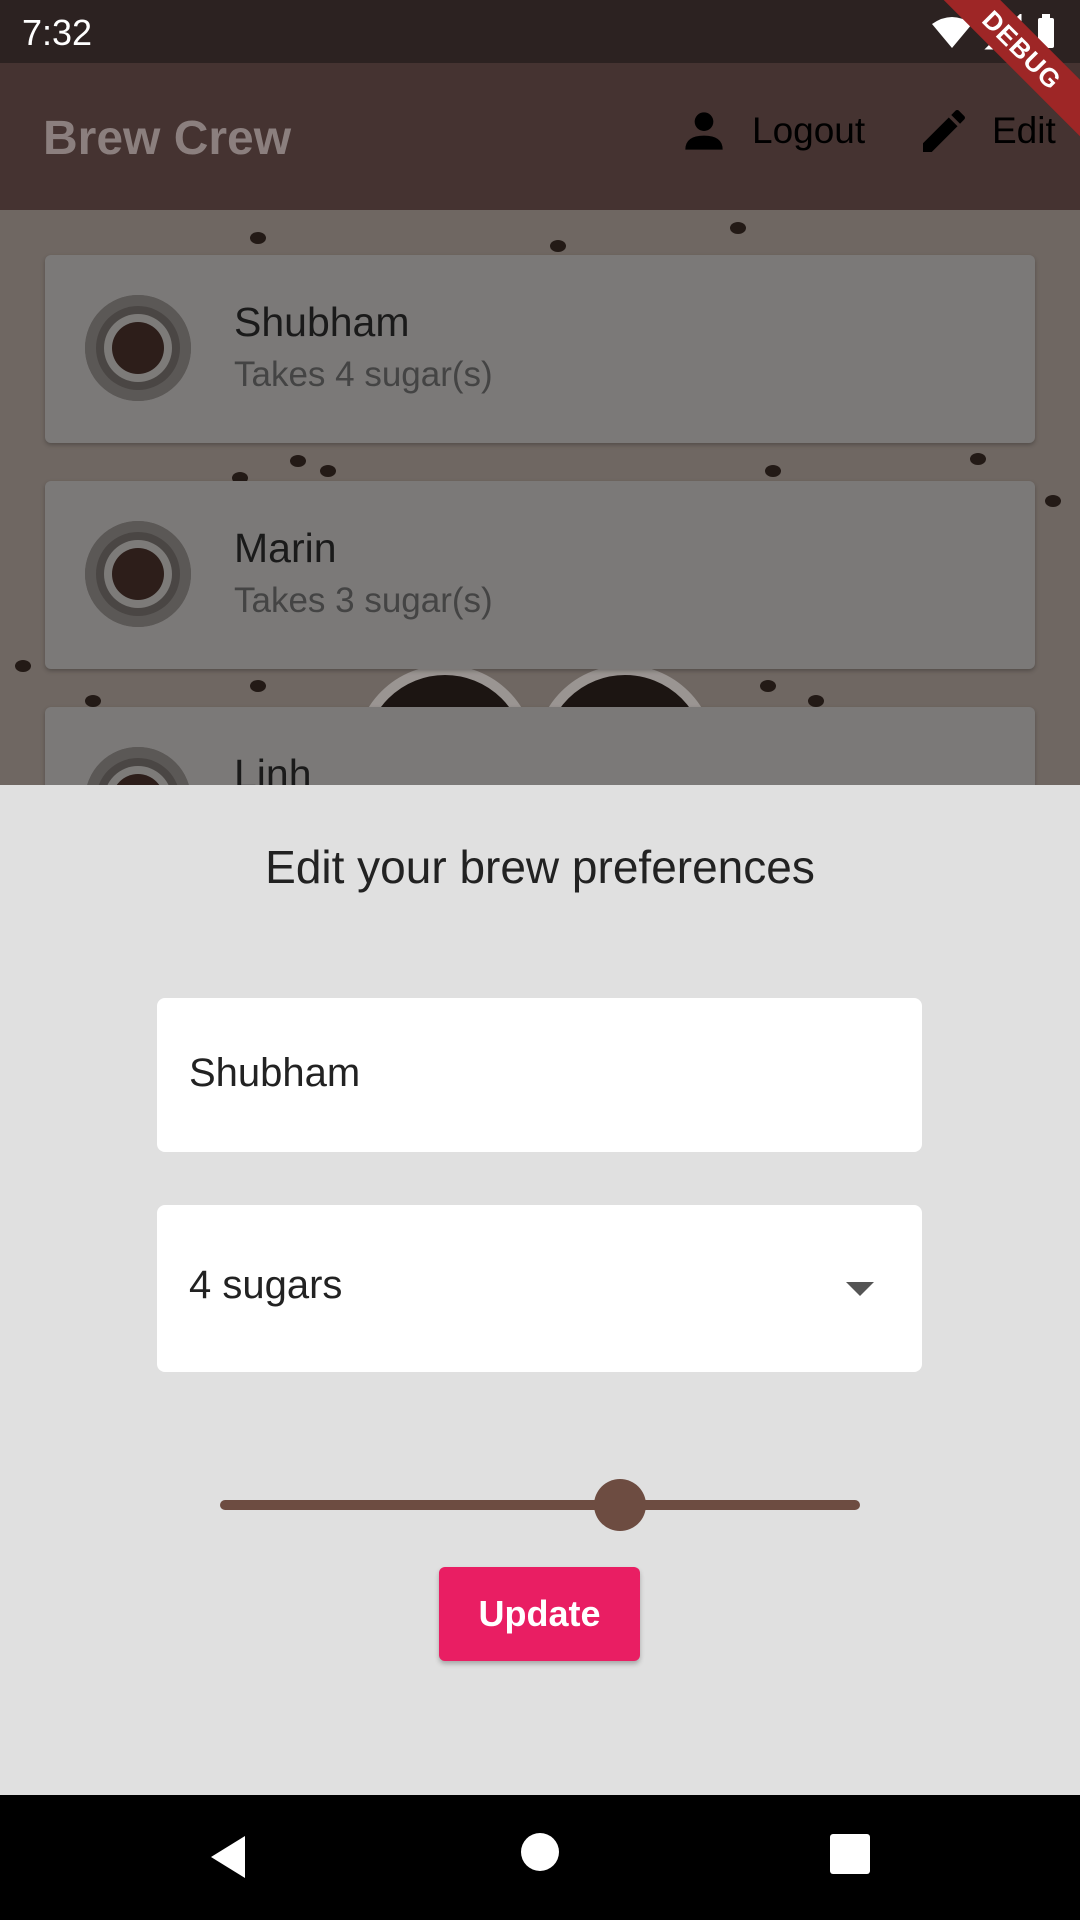 This screenshot has height=1920, width=1080. I want to click on status-bar: 7:32 DEBUG, so click(540, 74).